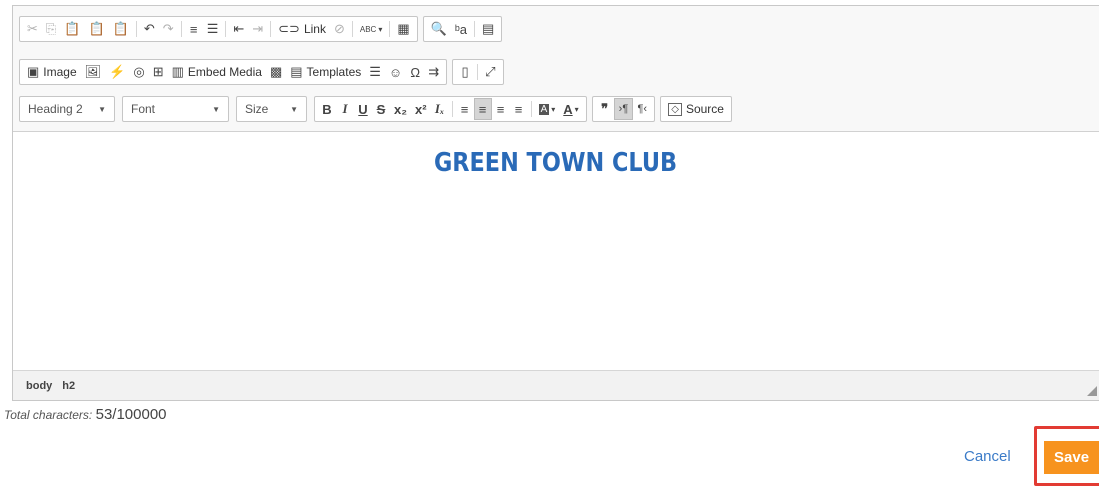  I want to click on replace-icon: ᵇa, so click(461, 29).